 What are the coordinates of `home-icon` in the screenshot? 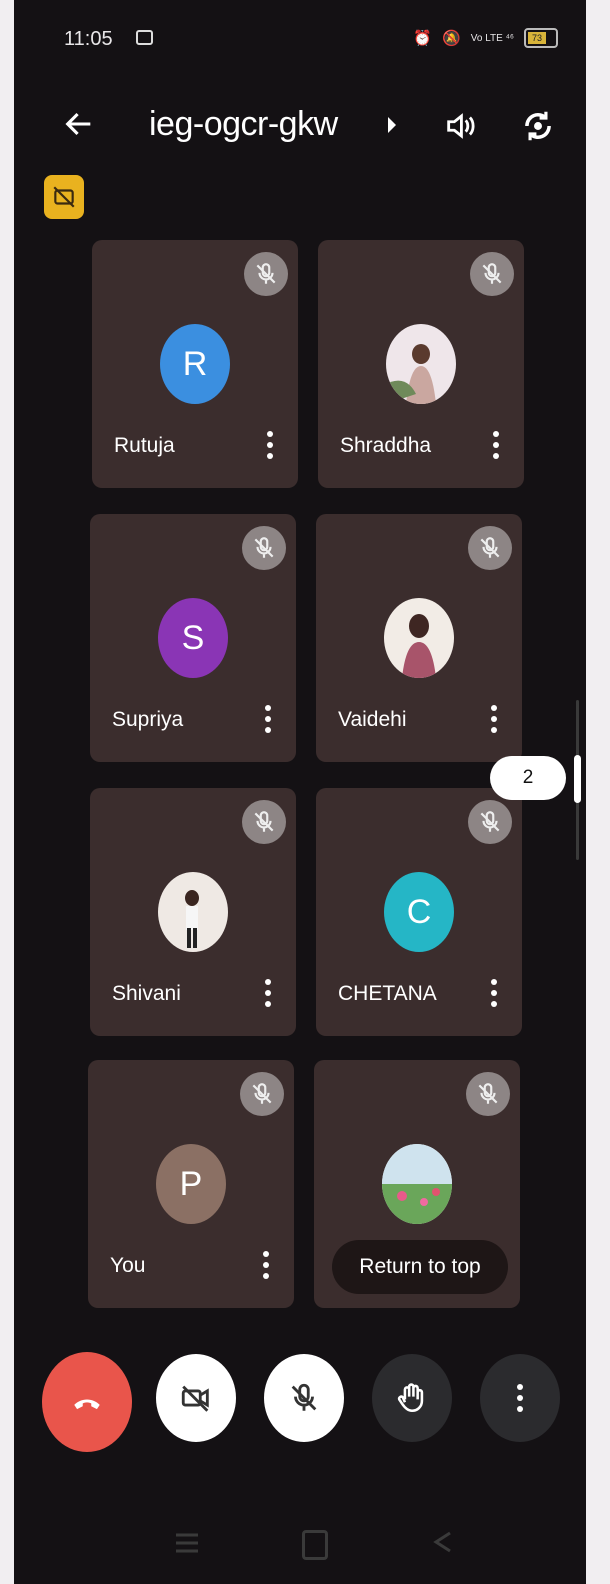 It's located at (315, 1545).